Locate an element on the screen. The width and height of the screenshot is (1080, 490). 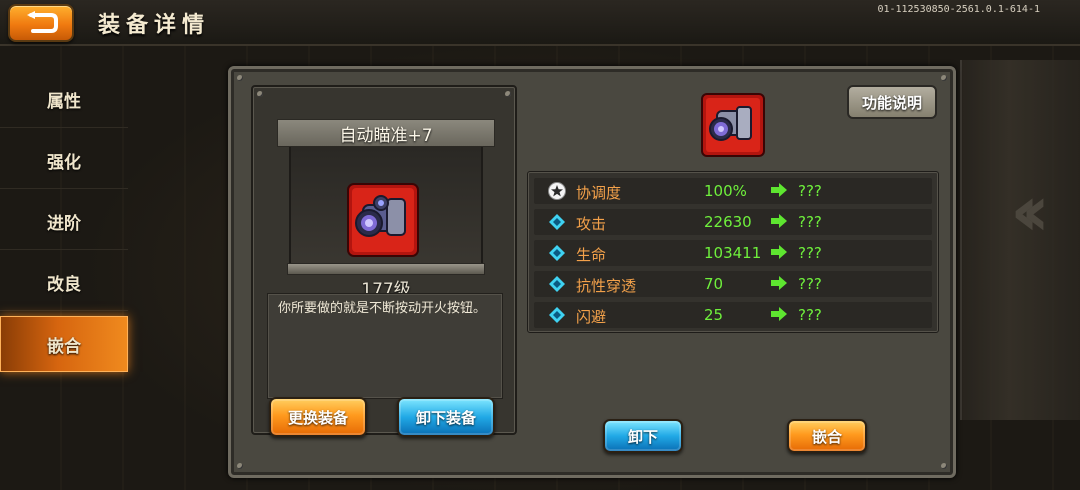
stat-name: 抗性穿透 is located at coordinates (606, 286).